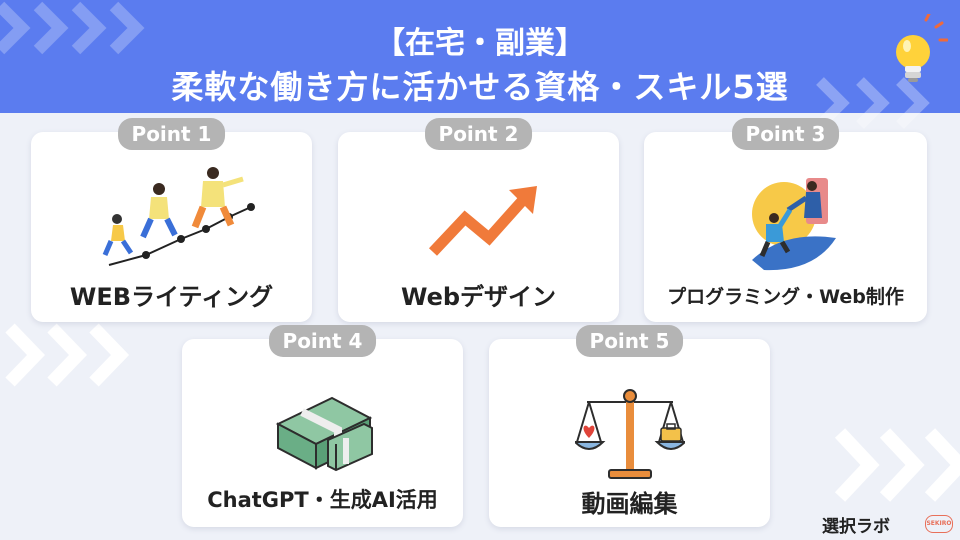 The width and height of the screenshot is (960, 540). I want to click on point-badge: Point 4, so click(322, 341).